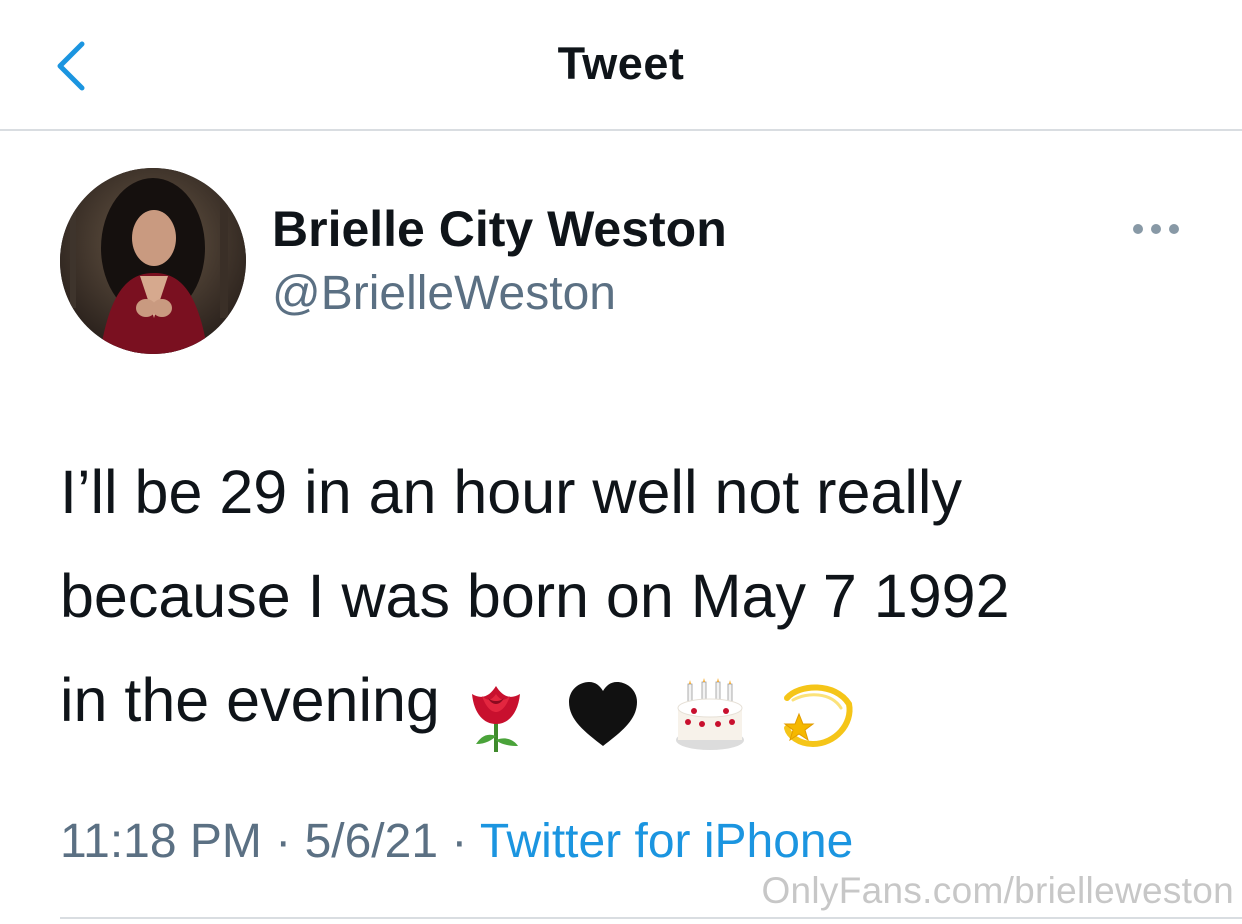  Describe the element at coordinates (997, 890) in the screenshot. I see `watermark: OnlyFans.com/brielleweston` at that location.